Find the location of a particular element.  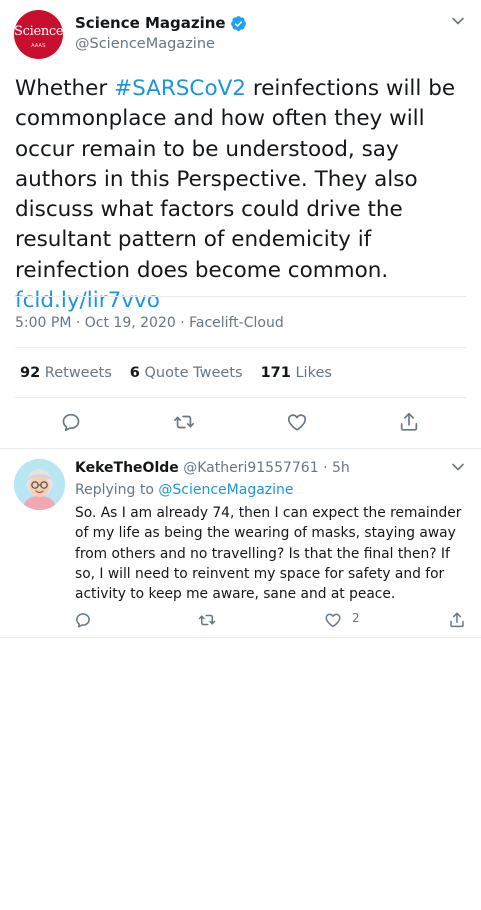

avatar-illustration is located at coordinates (39, 484).